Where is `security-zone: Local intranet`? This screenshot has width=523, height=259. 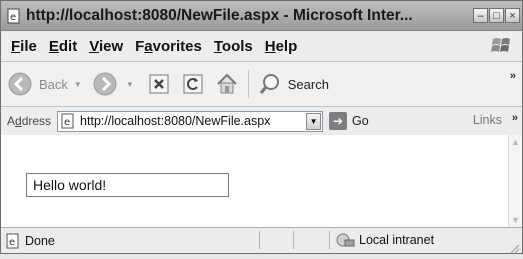 security-zone: Local intranet is located at coordinates (384, 240).